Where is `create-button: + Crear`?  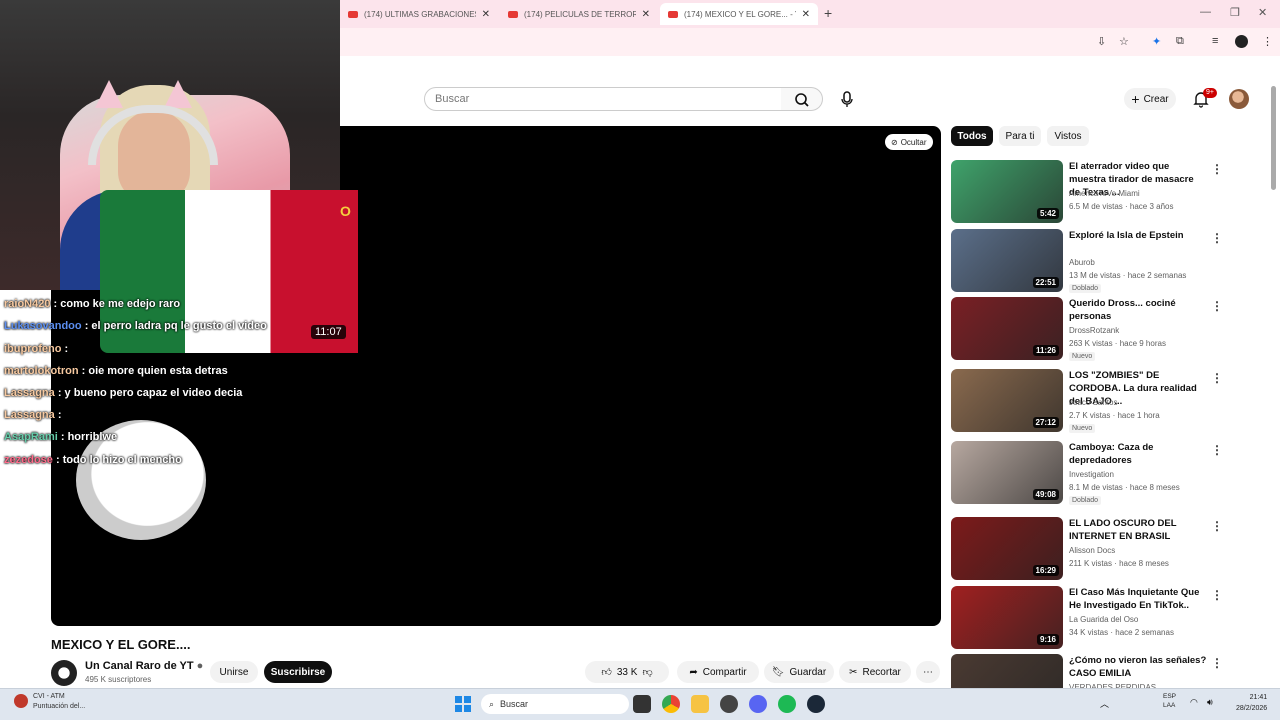 create-button: + Crear is located at coordinates (1150, 99).